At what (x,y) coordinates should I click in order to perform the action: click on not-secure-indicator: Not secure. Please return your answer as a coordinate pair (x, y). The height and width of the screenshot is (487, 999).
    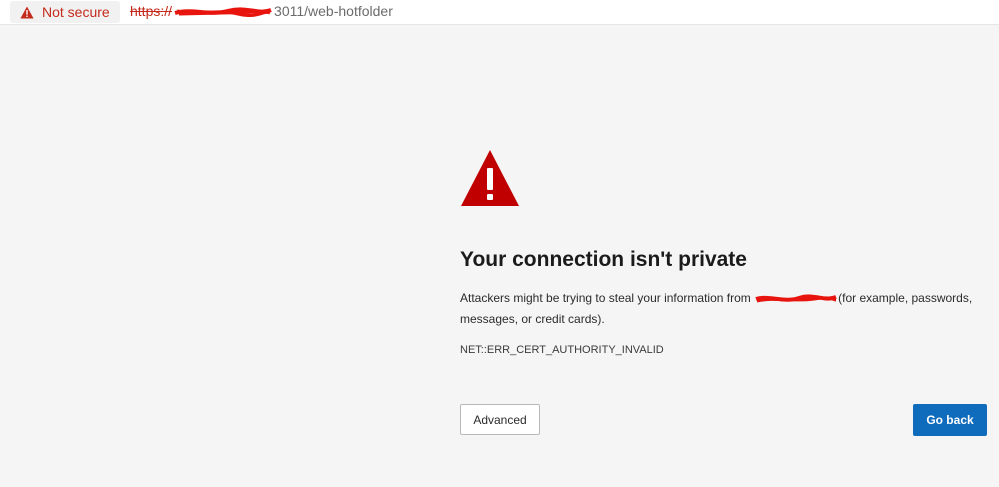
    Looking at the image, I should click on (65, 12).